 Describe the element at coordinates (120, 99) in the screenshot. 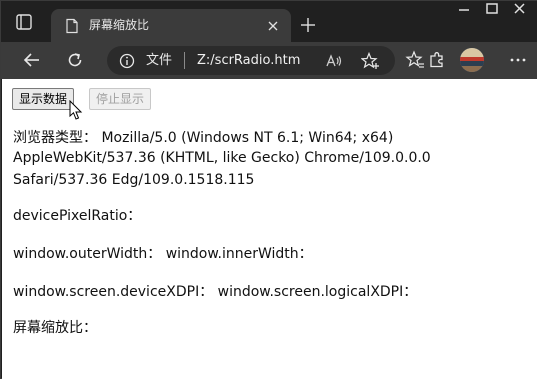

I see `stop-display-button: 停止显示` at that location.